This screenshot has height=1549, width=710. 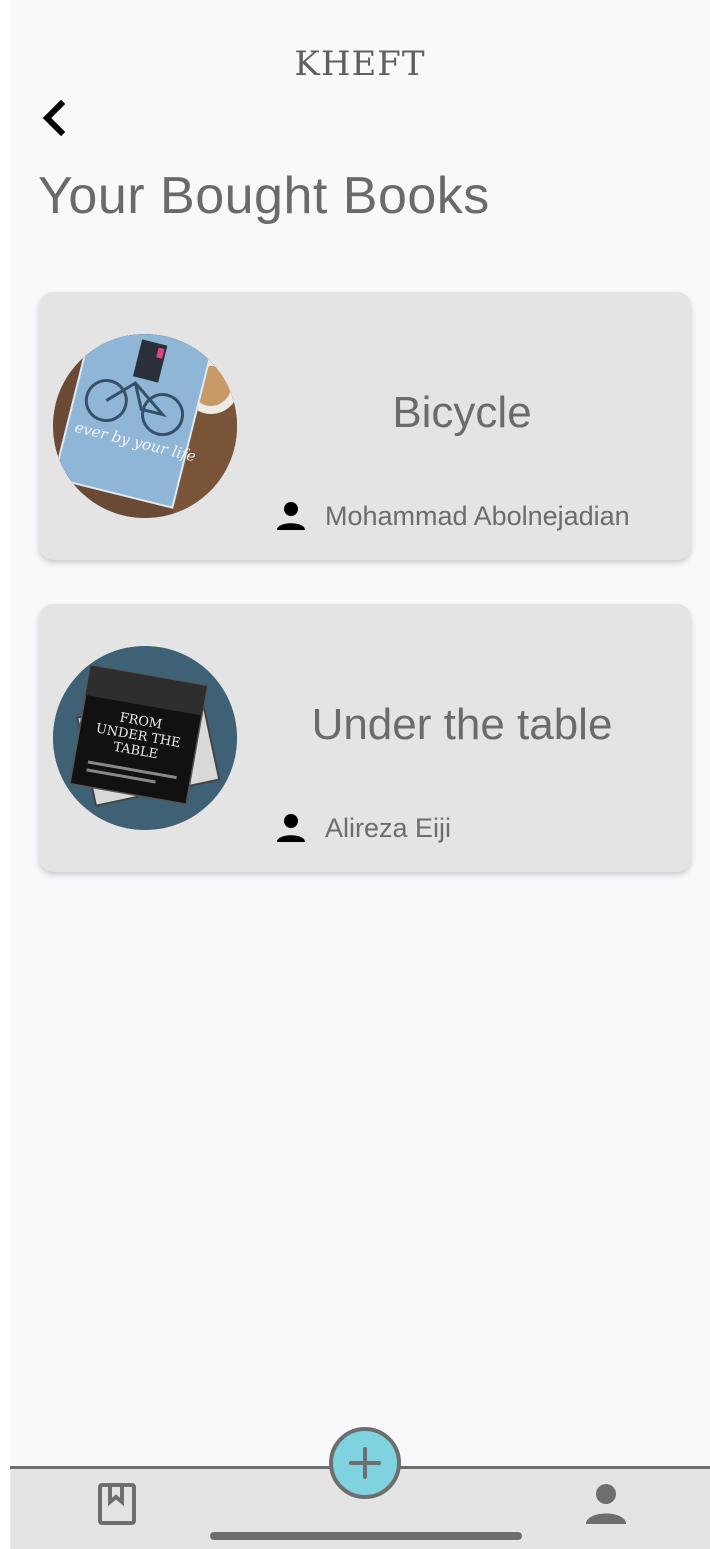 I want to click on plus-icon, so click(x=365, y=1463).